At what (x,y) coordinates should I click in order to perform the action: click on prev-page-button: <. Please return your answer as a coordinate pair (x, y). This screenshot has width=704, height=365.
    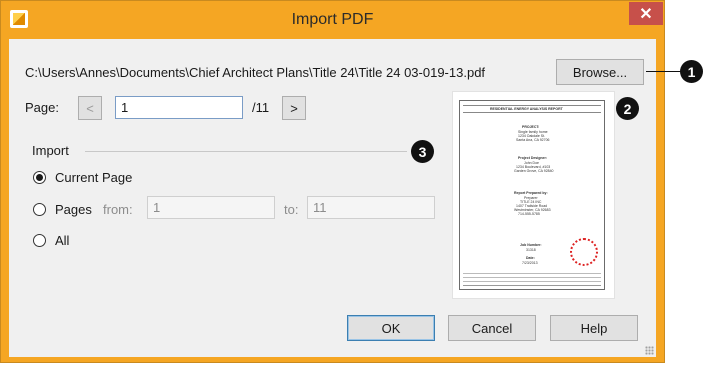
    Looking at the image, I should click on (90, 108).